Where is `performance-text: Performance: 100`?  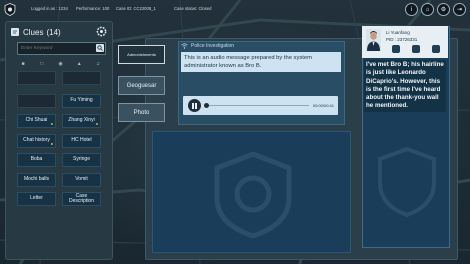
performance-text: Performance: 100 is located at coordinates (93, 8).